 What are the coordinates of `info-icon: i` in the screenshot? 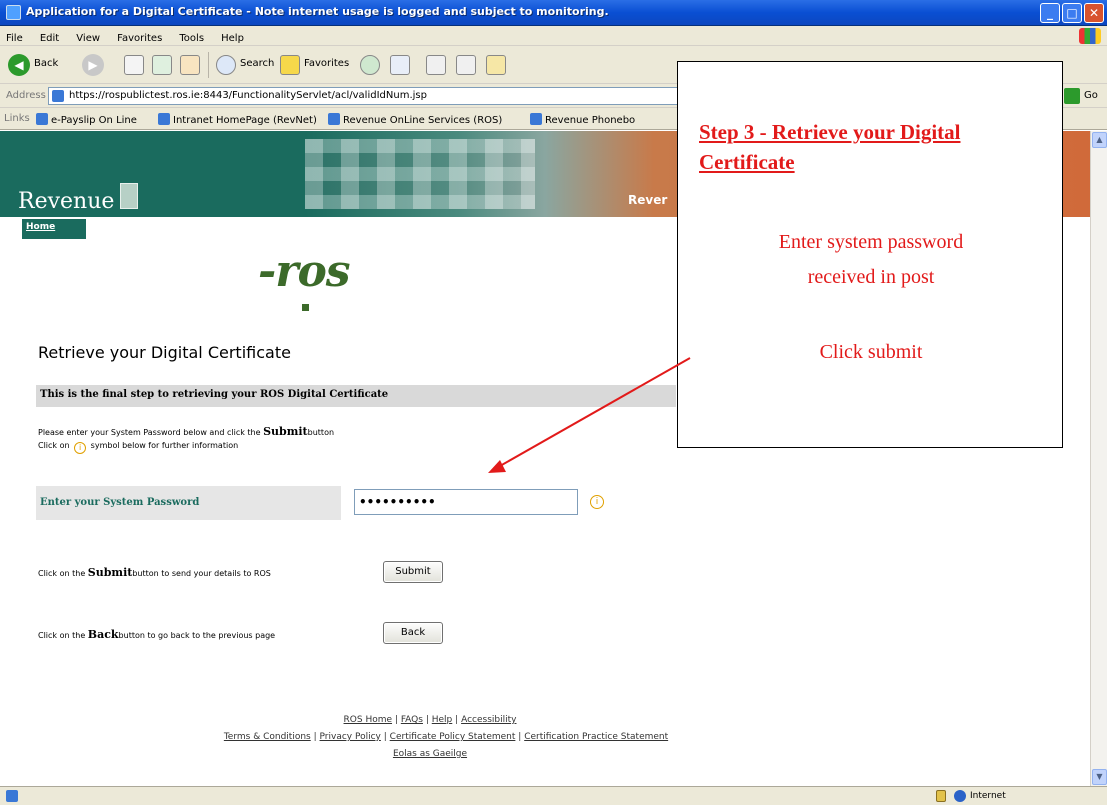 It's located at (80, 448).